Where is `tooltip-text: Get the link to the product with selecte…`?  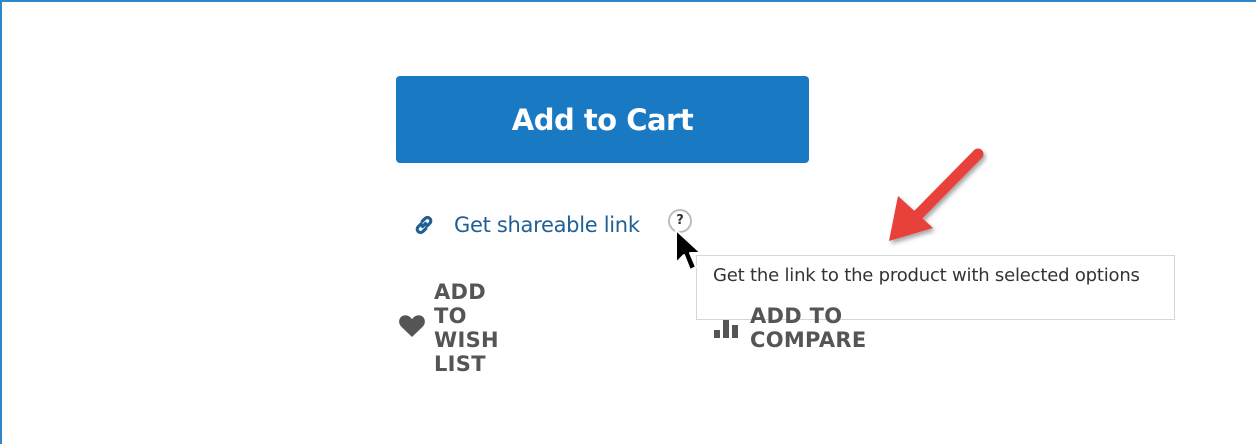
tooltip-text: Get the link to the product with selecte… is located at coordinates (926, 275).